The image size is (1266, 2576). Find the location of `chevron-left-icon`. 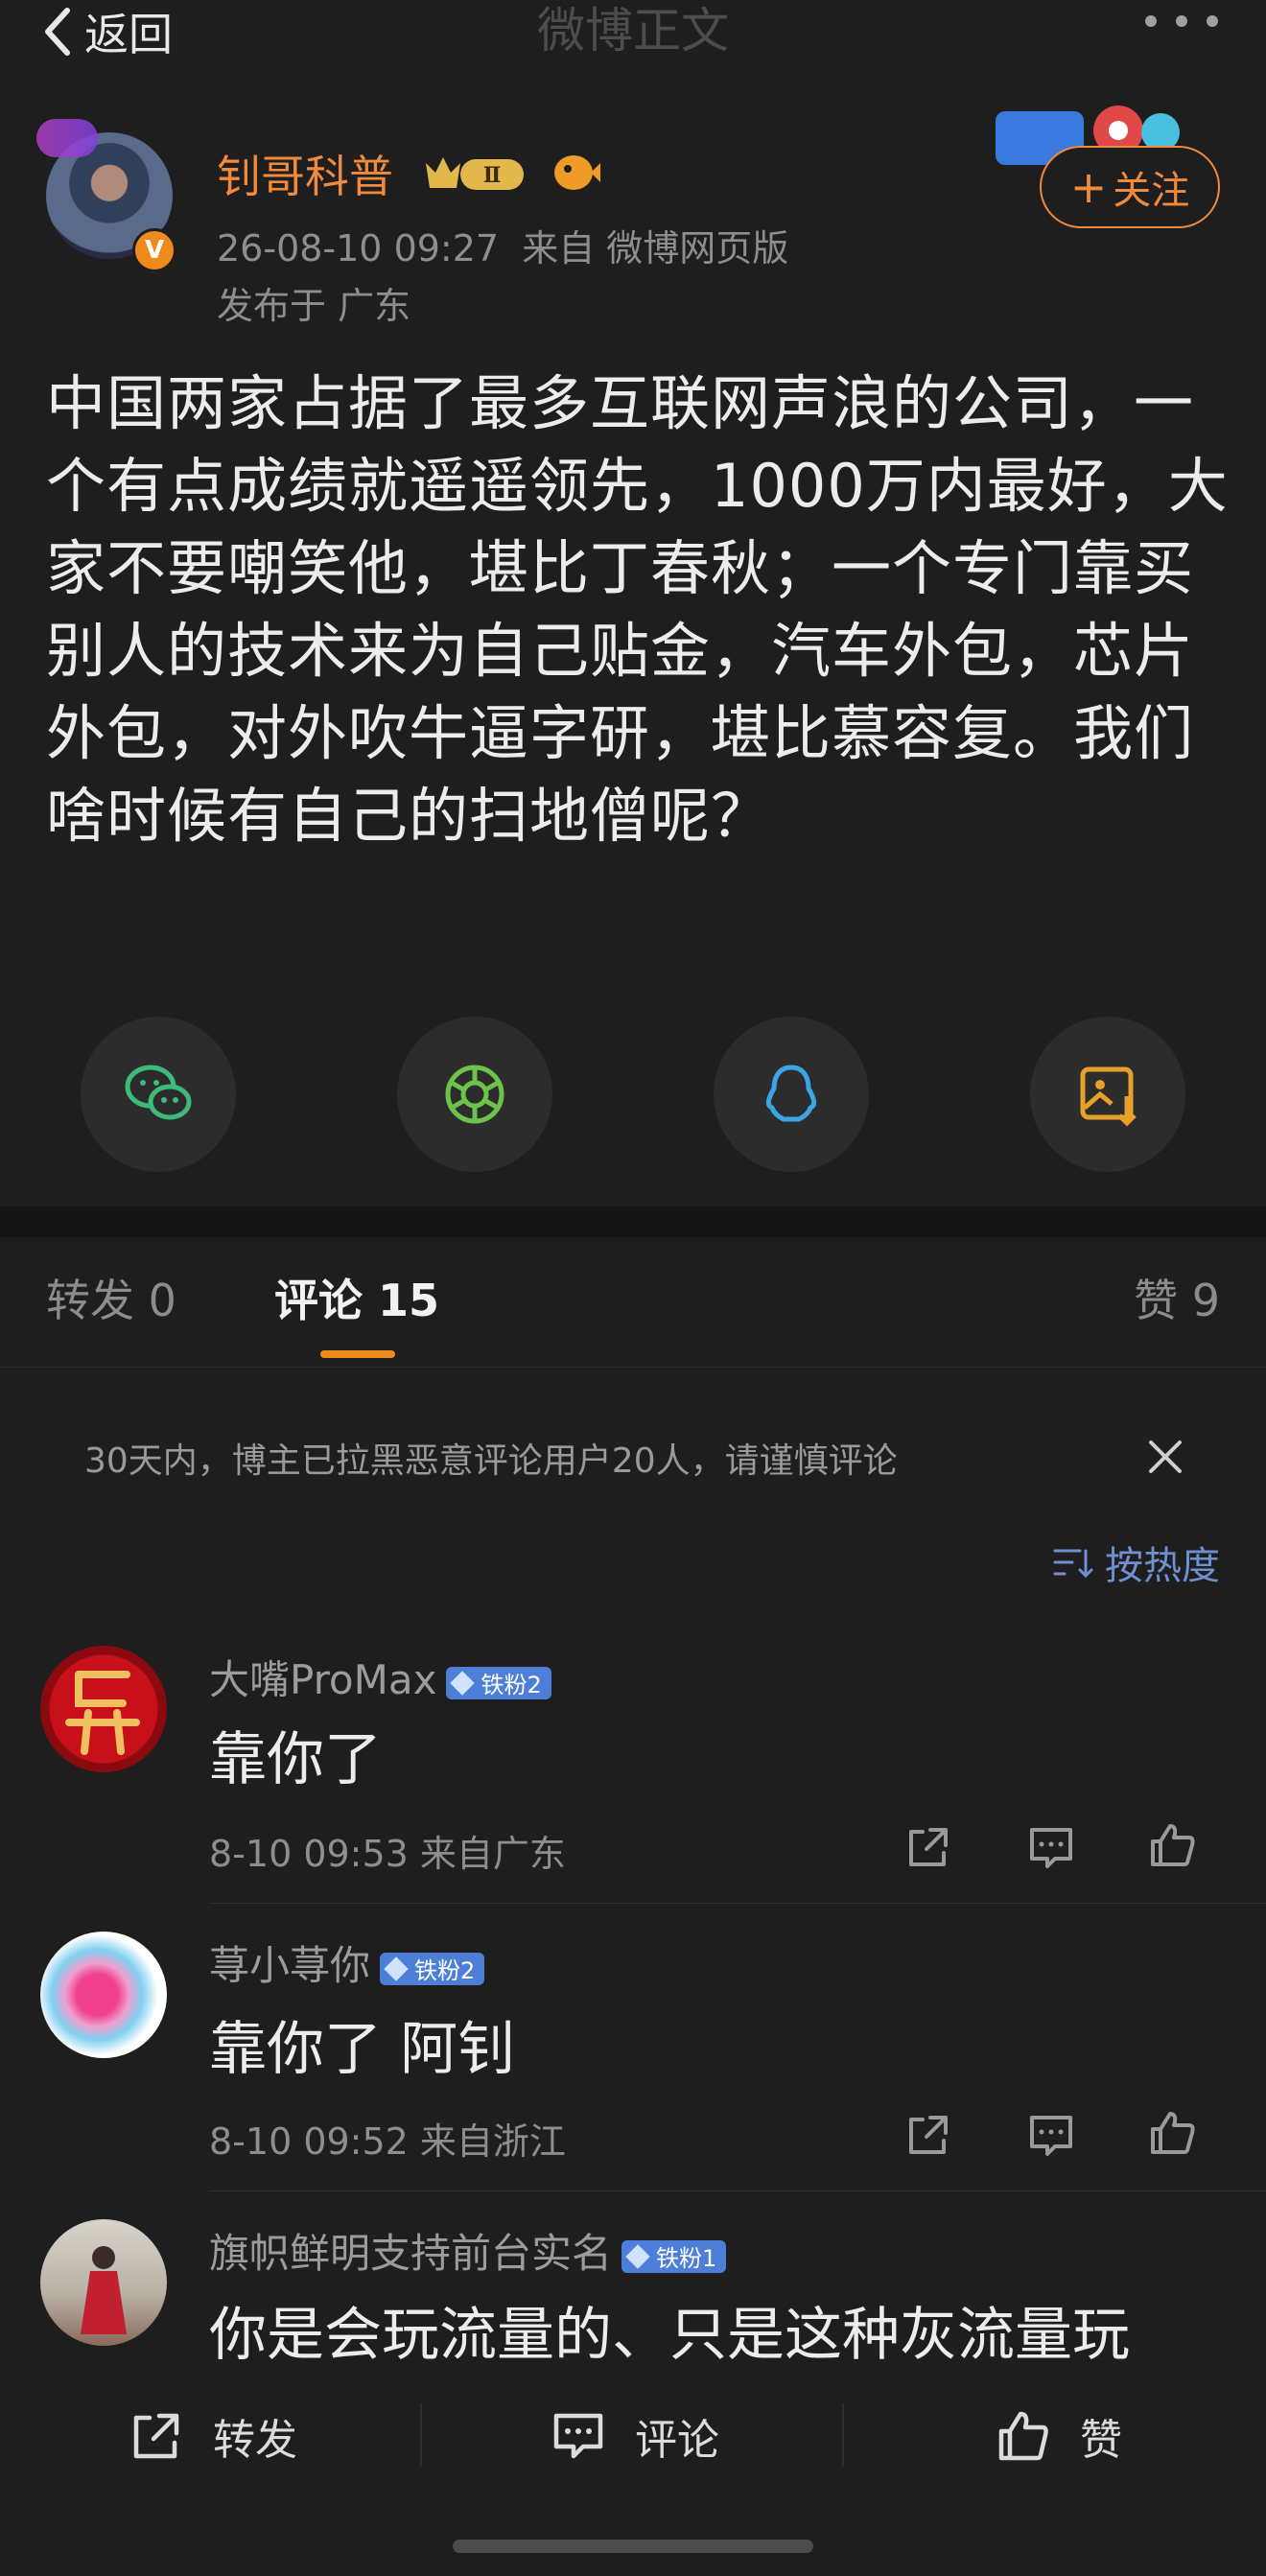

chevron-left-icon is located at coordinates (58, 32).